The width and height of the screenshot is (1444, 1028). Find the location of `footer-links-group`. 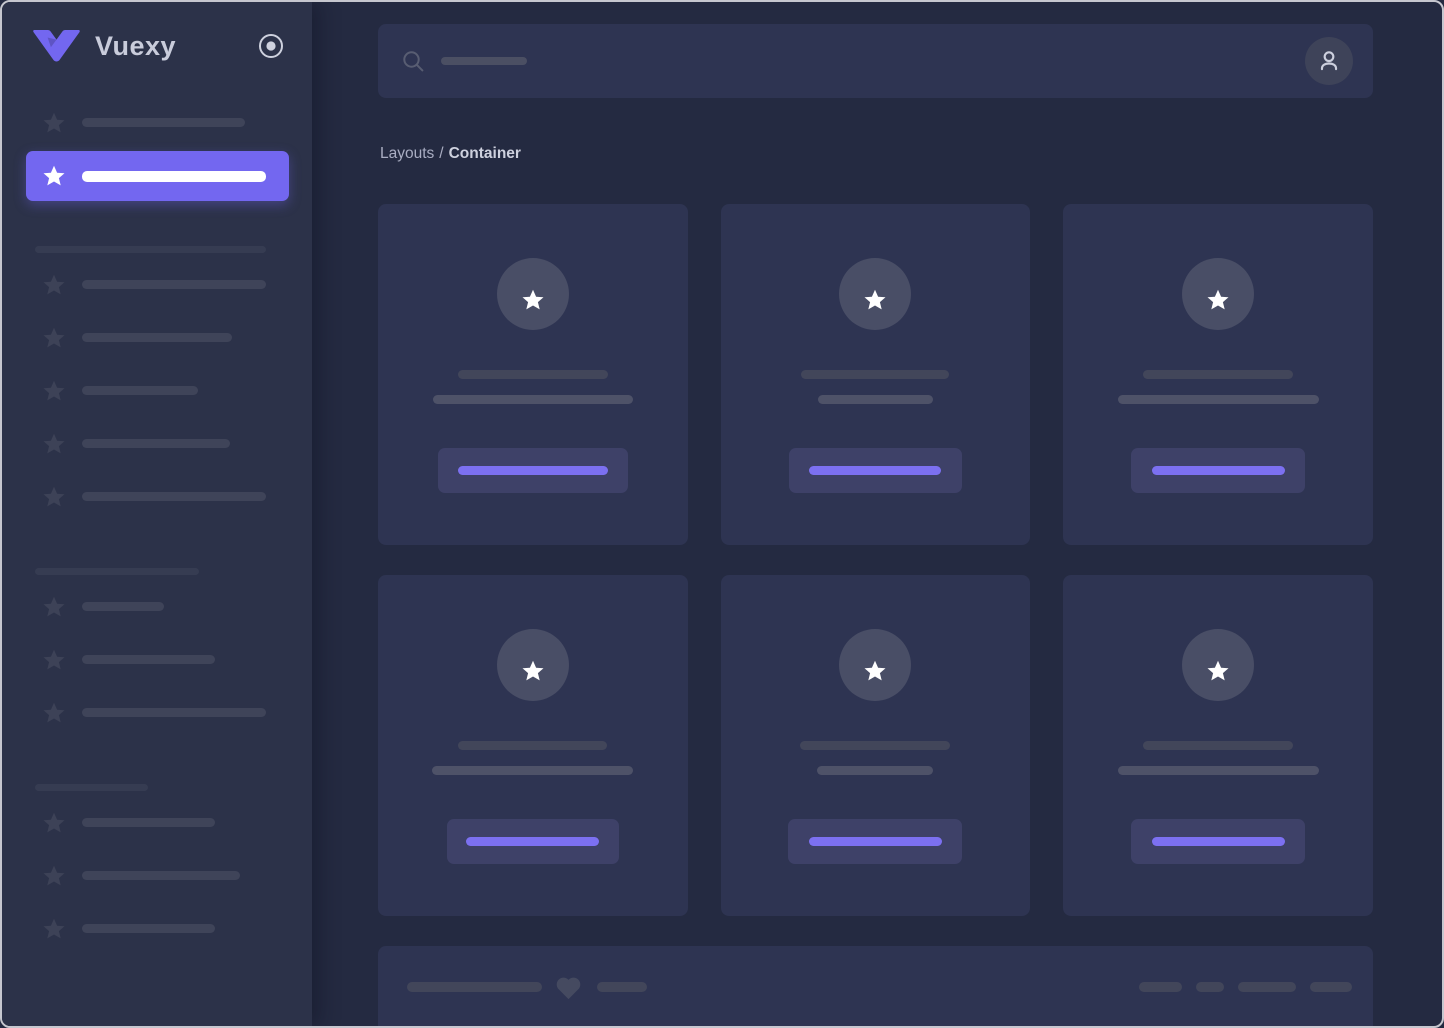

footer-links-group is located at coordinates (1245, 987).